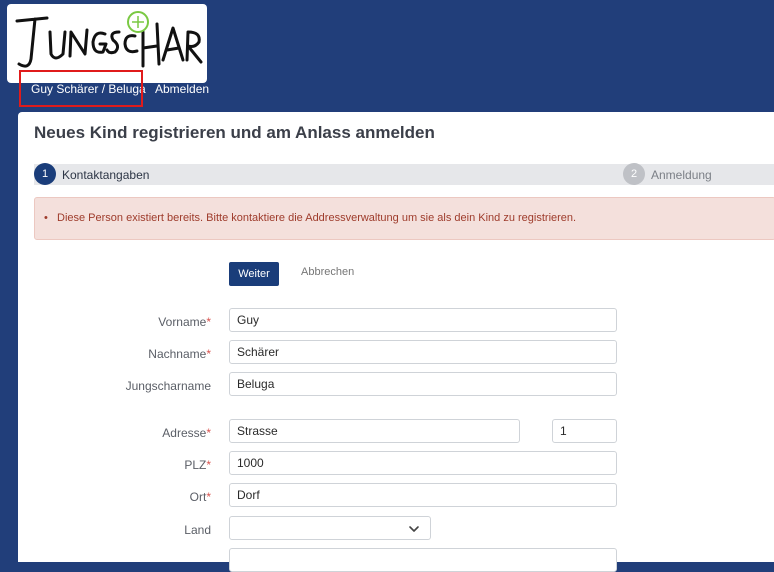  I want to click on chevron-down-icon, so click(414, 529).